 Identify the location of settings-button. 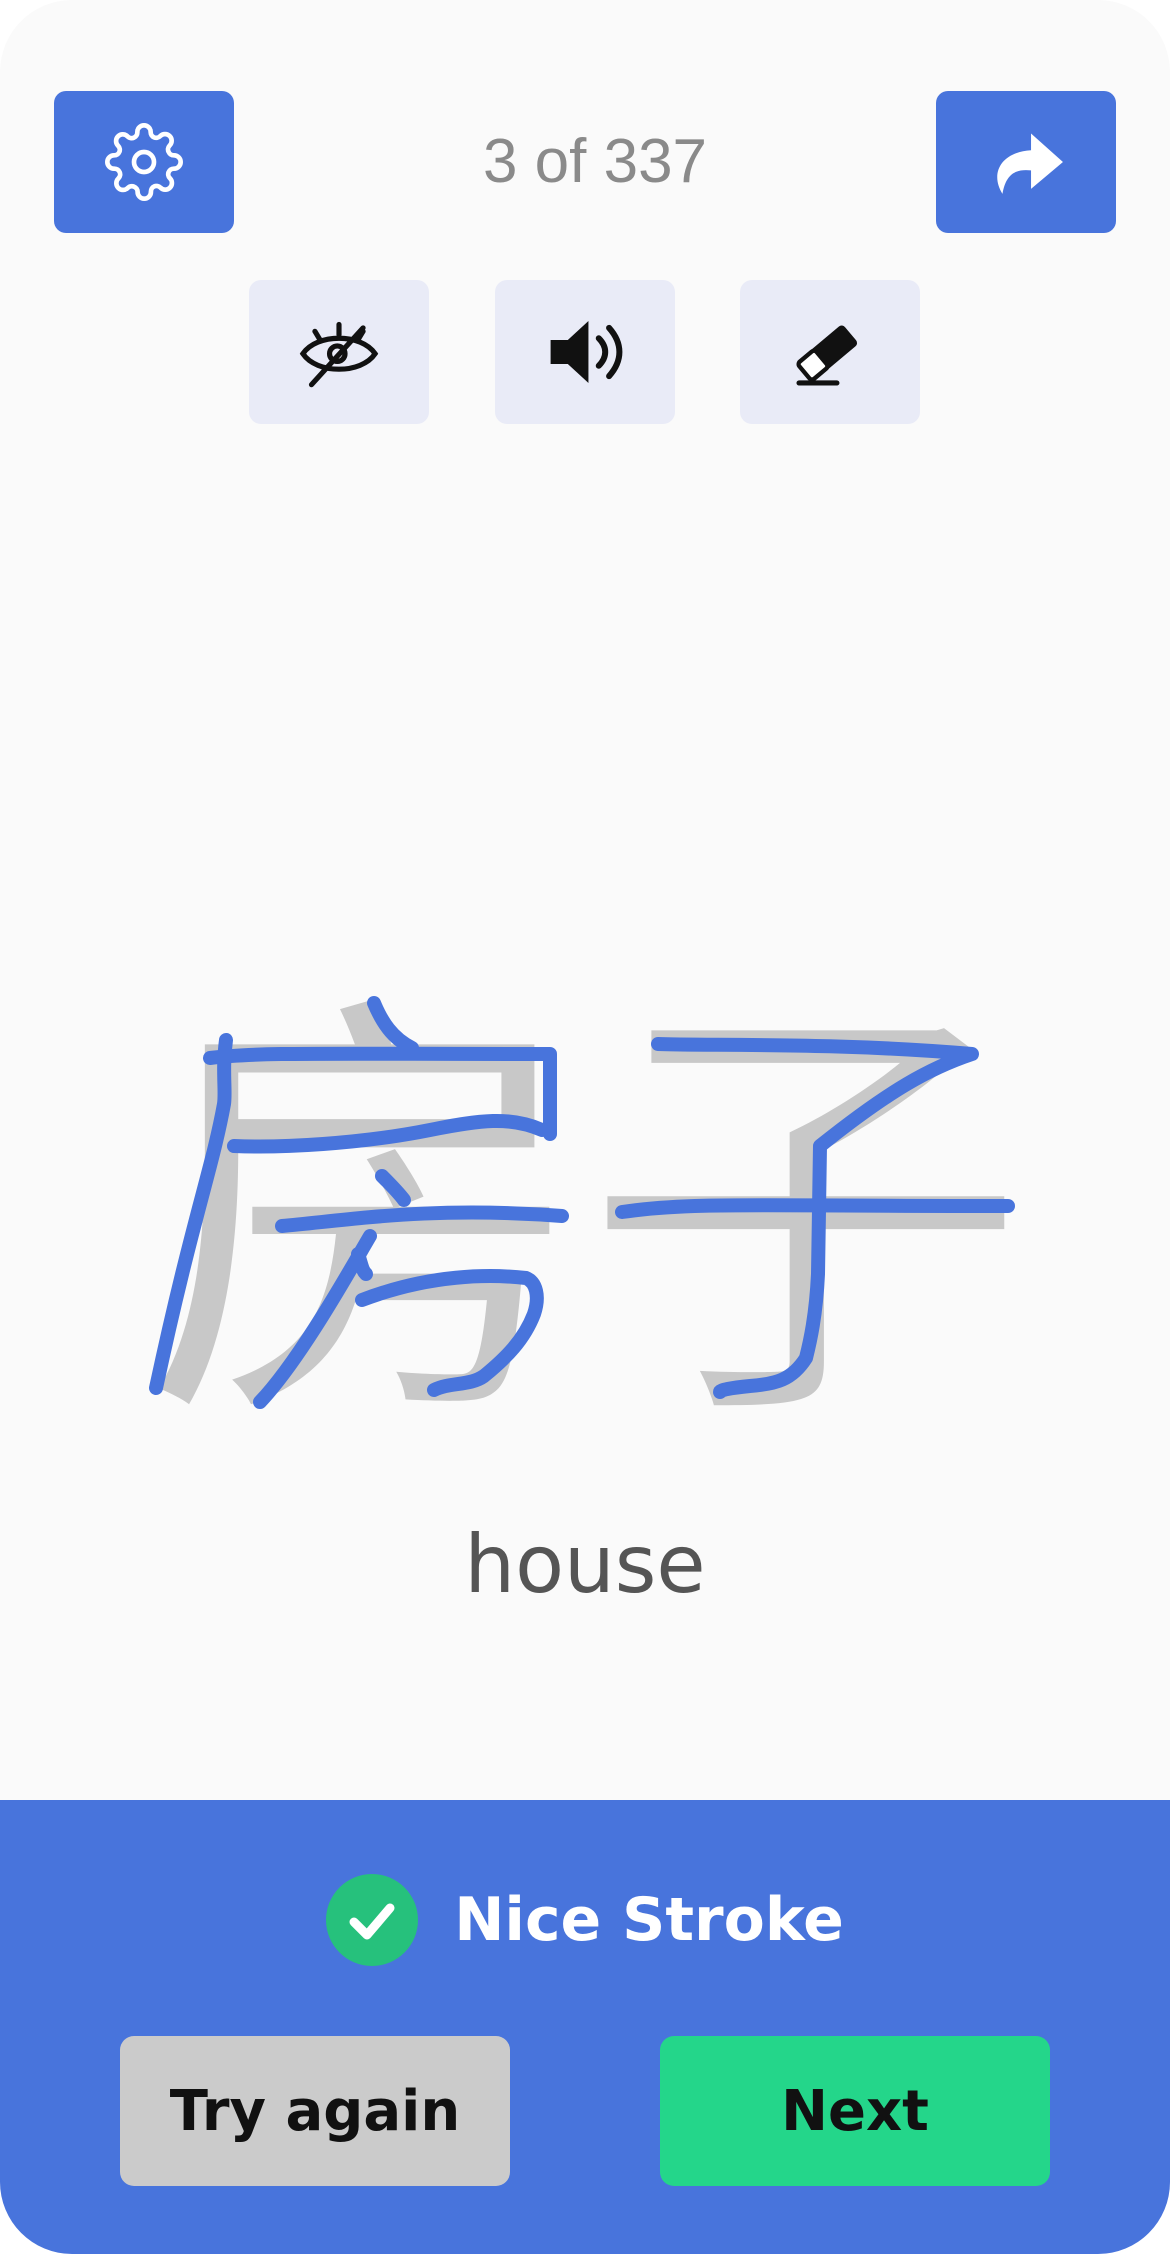
(144, 162).